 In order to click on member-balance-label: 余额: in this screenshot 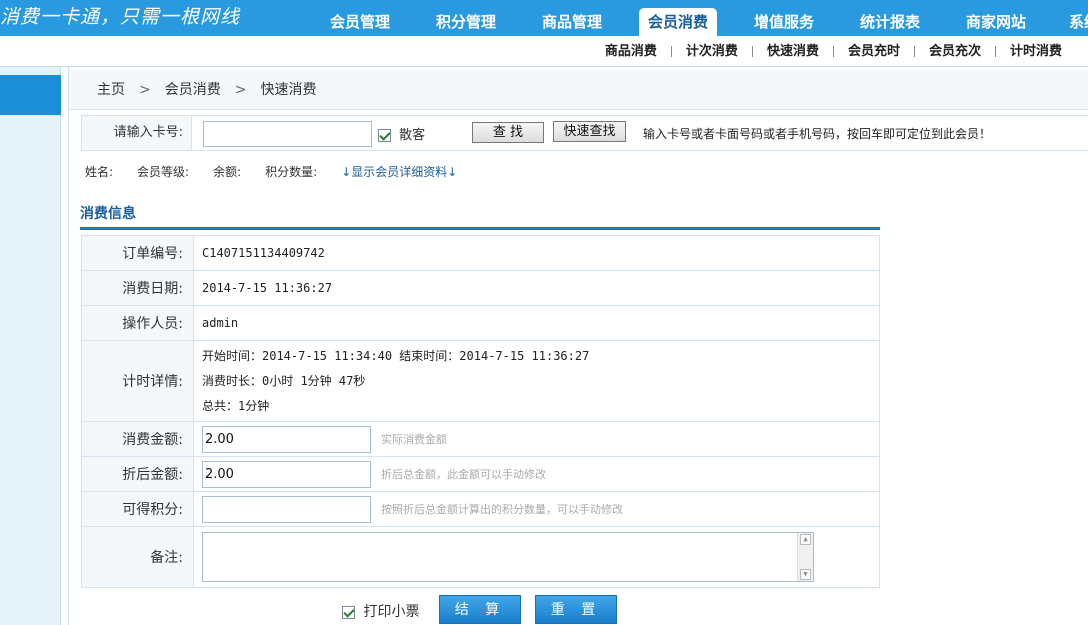, I will do `click(227, 172)`.